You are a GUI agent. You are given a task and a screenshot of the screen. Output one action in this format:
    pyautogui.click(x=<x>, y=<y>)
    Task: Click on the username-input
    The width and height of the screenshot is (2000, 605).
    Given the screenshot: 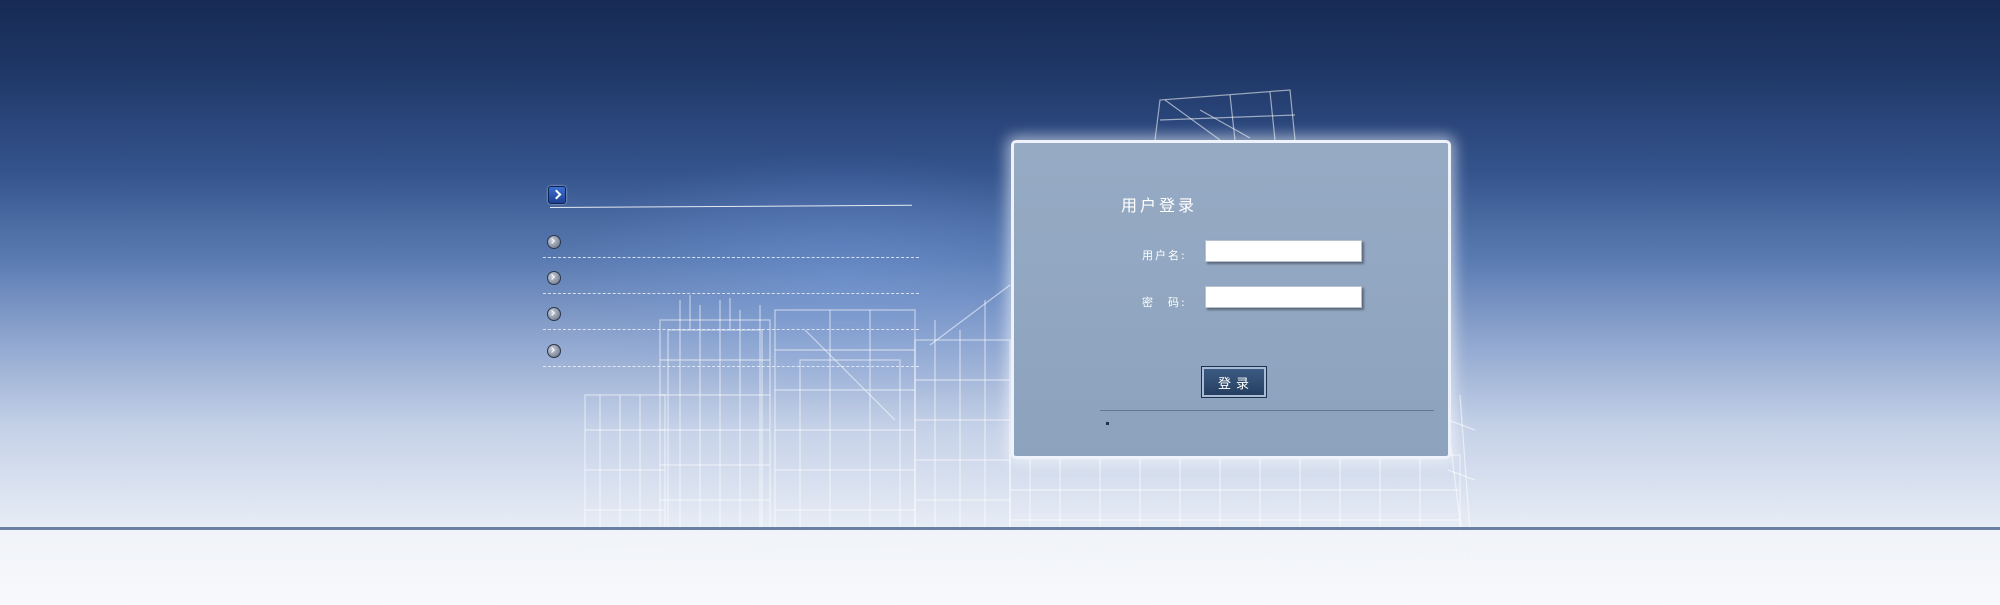 What is the action you would take?
    pyautogui.click(x=1283, y=251)
    